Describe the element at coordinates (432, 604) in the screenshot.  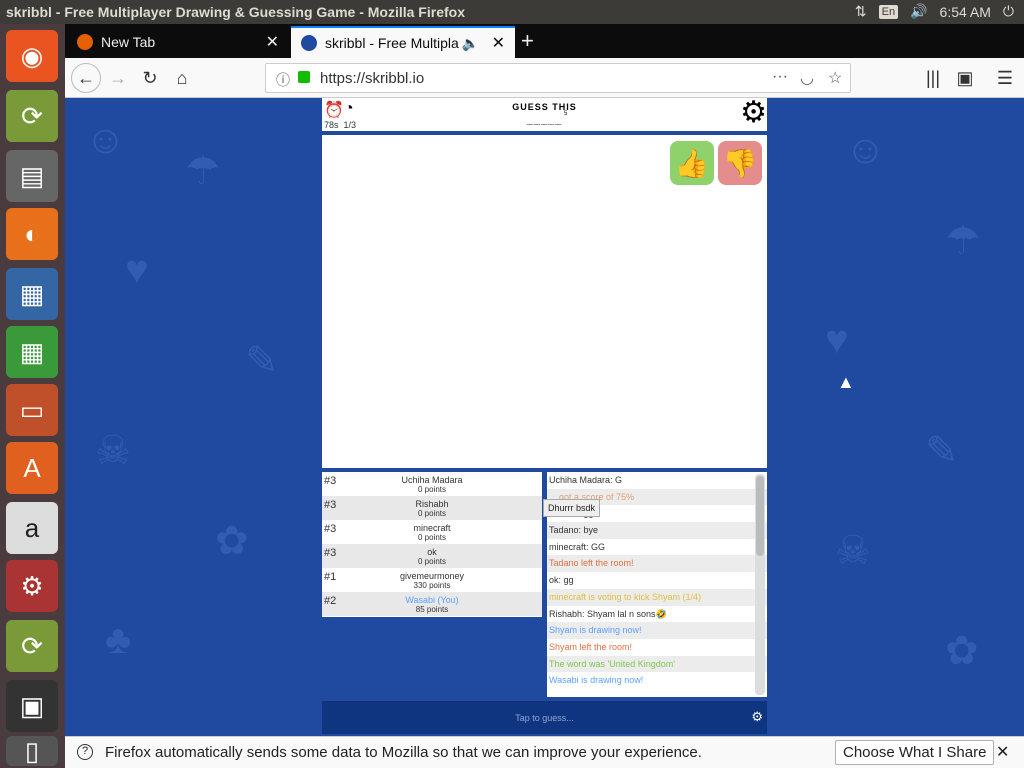
I see `player-row-self: #2 Wasabi (You) 85 points` at that location.